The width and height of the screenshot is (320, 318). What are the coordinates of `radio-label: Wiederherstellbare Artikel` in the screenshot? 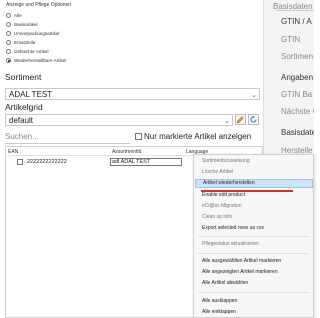 It's located at (40, 60).